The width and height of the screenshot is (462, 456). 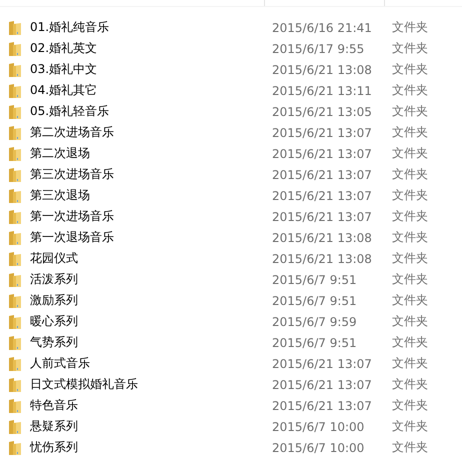 What do you see at coordinates (151, 216) in the screenshot?
I see `file-name: 第一次进场音乐` at bounding box center [151, 216].